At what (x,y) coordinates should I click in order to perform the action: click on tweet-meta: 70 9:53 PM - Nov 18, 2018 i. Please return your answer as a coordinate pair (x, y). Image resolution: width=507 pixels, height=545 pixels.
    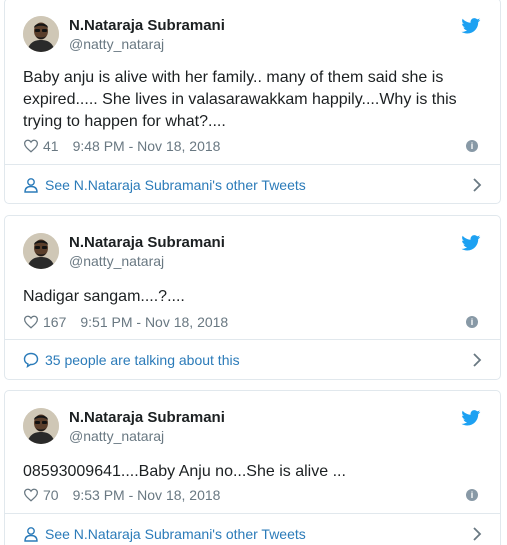
    Looking at the image, I should click on (253, 495).